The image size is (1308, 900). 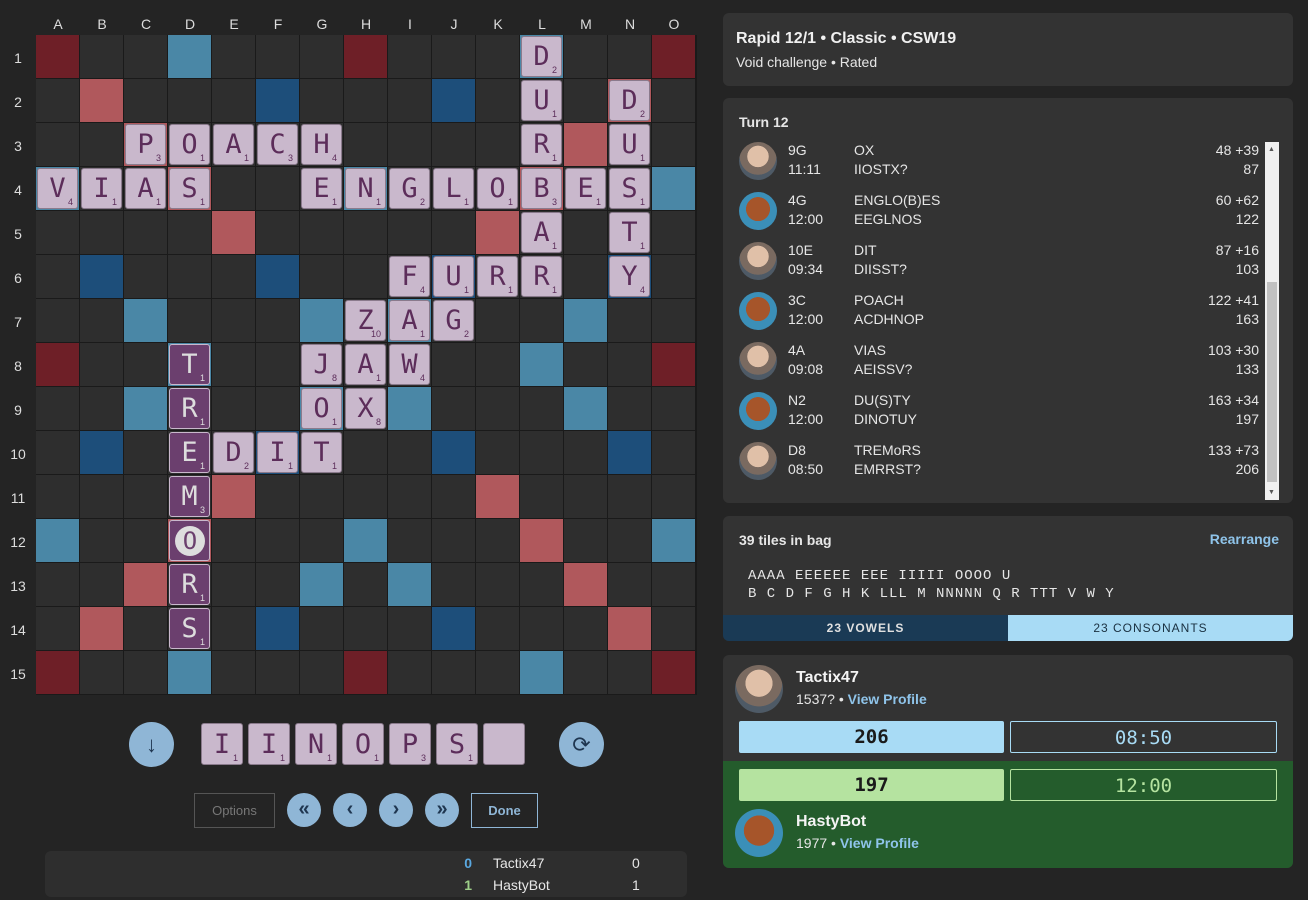 What do you see at coordinates (457, 744) in the screenshot?
I see `rack-tile: S1` at bounding box center [457, 744].